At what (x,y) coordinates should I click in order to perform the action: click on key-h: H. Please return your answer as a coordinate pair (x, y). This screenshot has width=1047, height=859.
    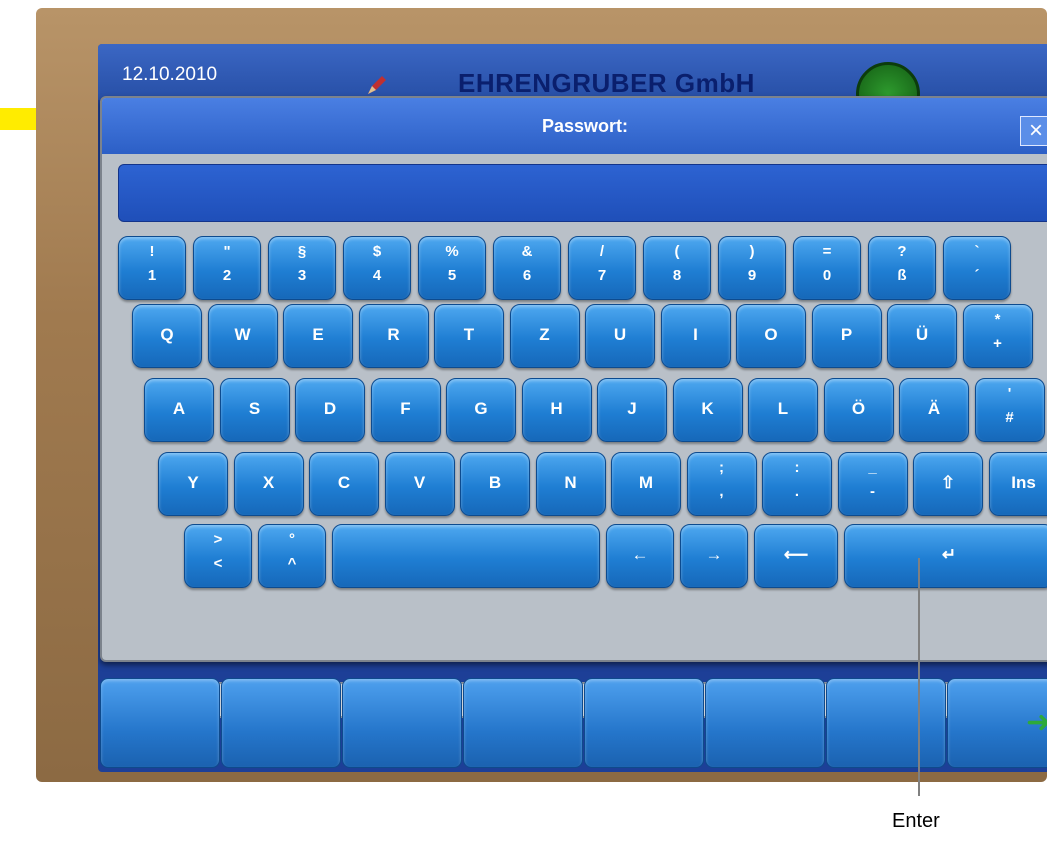
    Looking at the image, I should click on (556, 410).